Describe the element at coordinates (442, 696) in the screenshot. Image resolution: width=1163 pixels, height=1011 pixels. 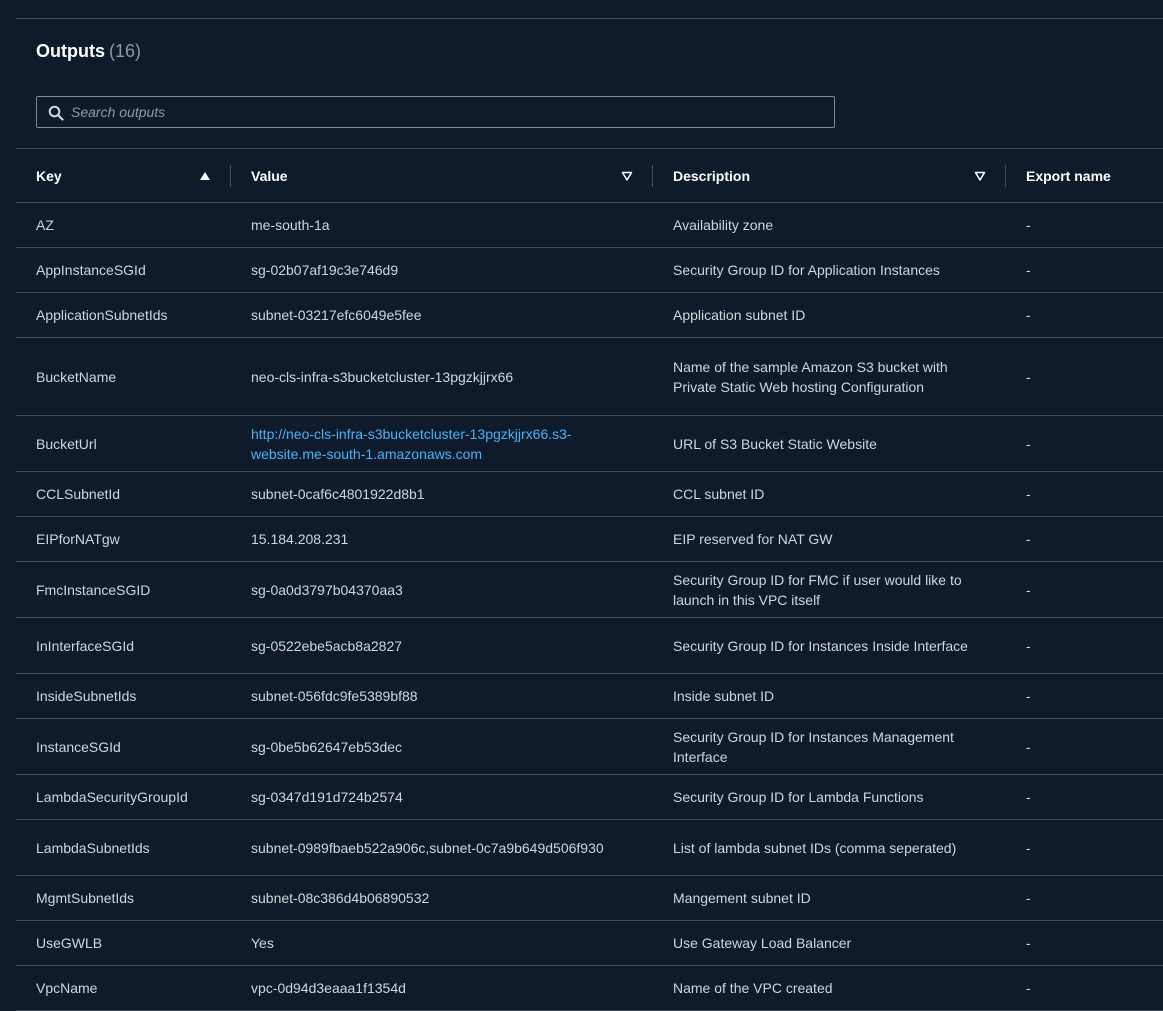
I see `cell-value: subnet-056fdc9fe5389bf88` at that location.